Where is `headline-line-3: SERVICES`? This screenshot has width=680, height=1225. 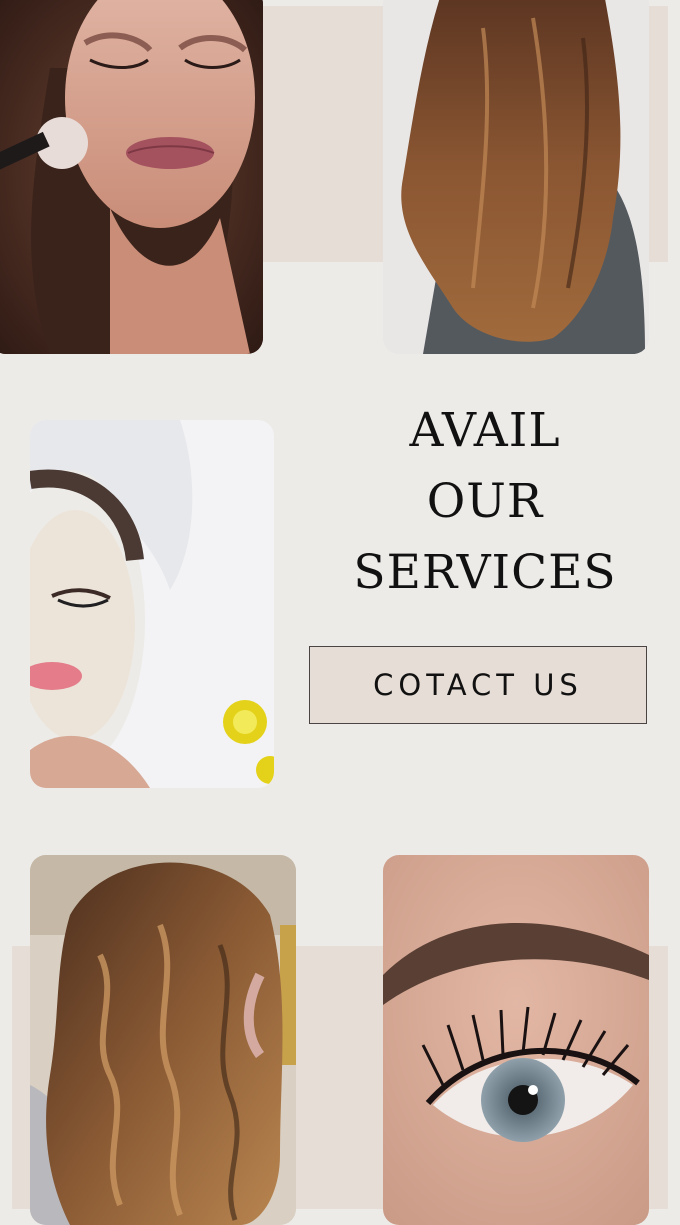
headline-line-3: SERVICES is located at coordinates (485, 572).